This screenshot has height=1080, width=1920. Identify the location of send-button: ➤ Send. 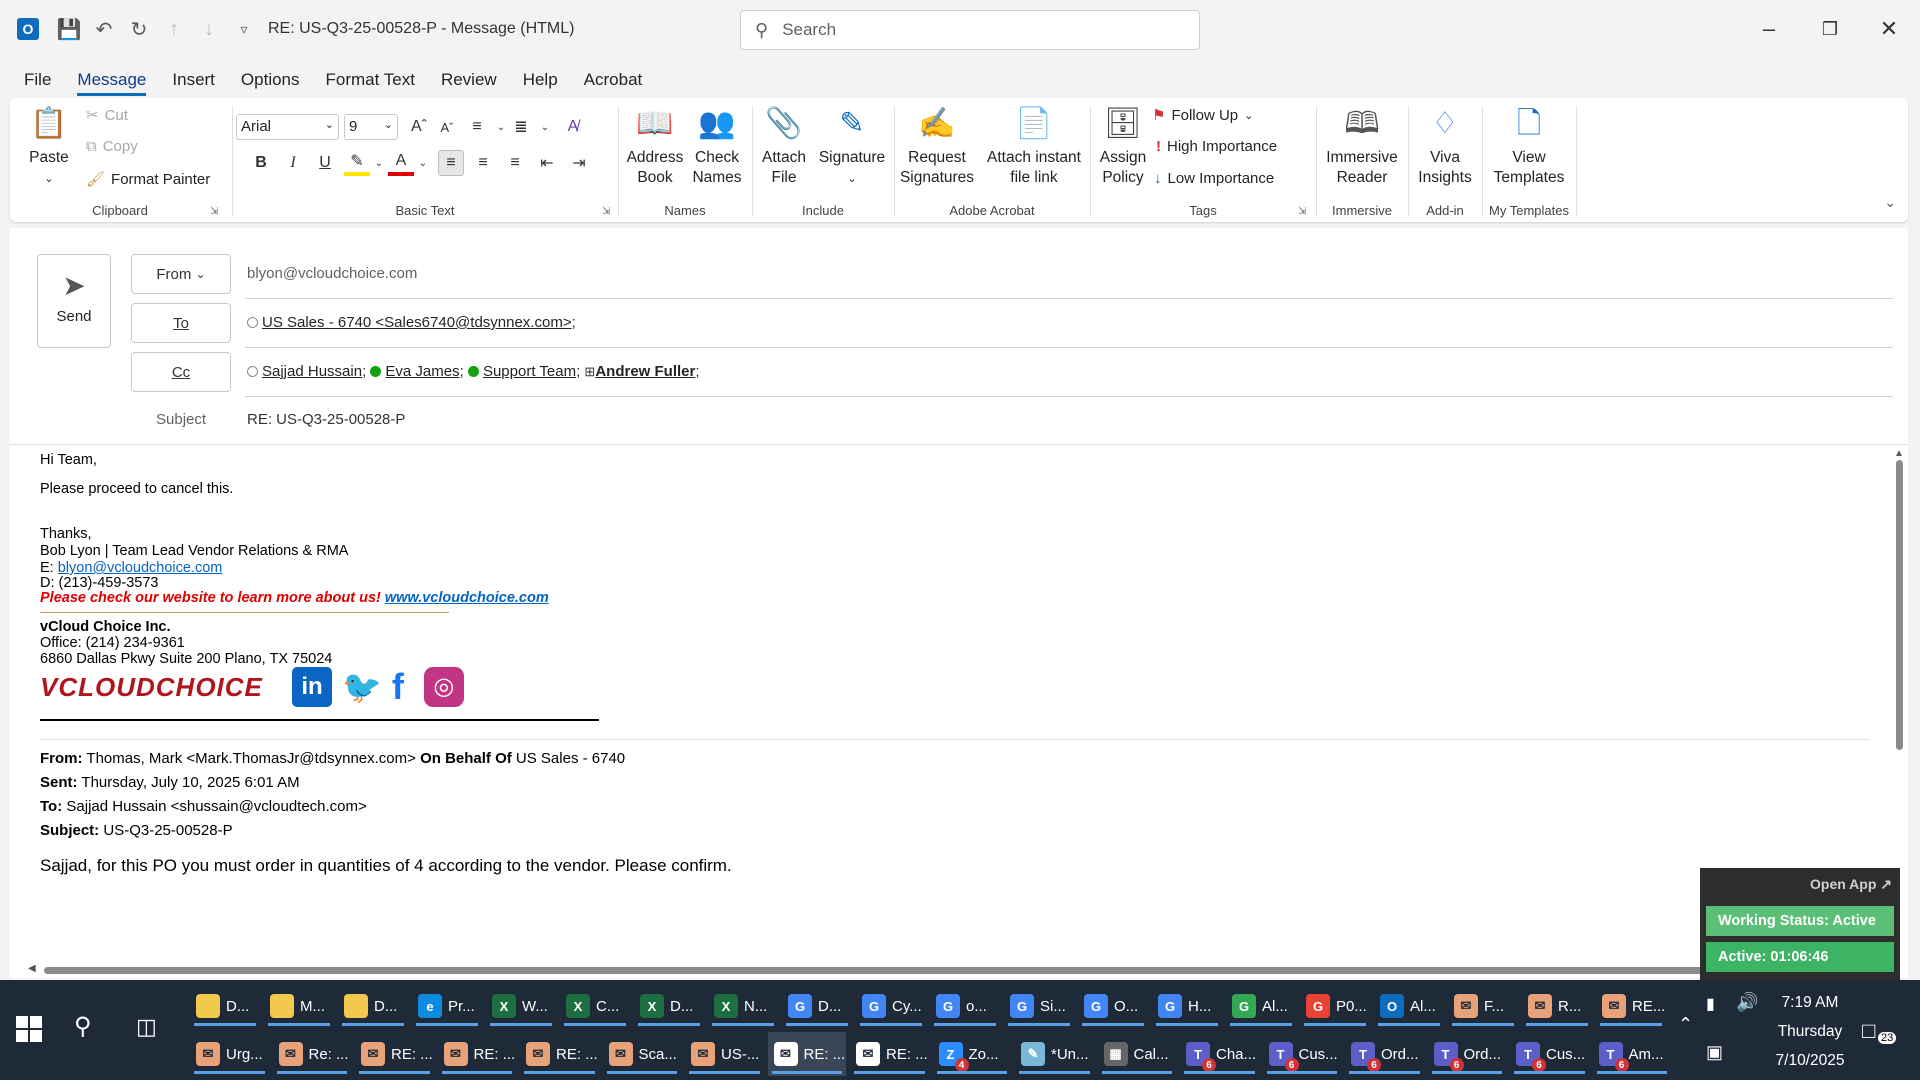
(74, 301).